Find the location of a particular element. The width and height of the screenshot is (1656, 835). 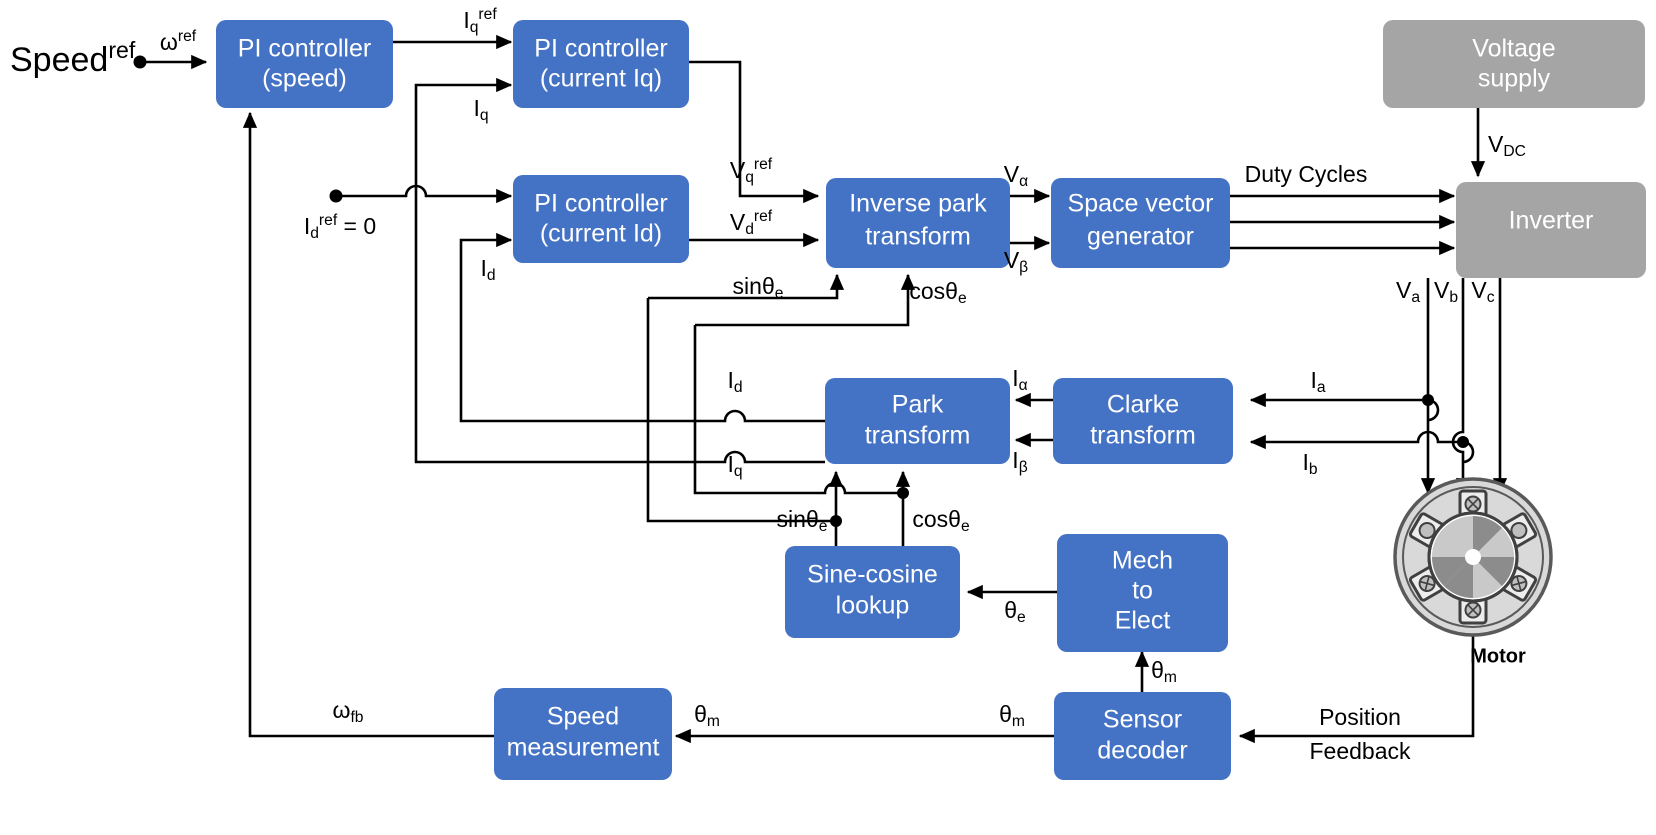

block-inverse-park-label-1: Inverse park is located at coordinates (918, 204).